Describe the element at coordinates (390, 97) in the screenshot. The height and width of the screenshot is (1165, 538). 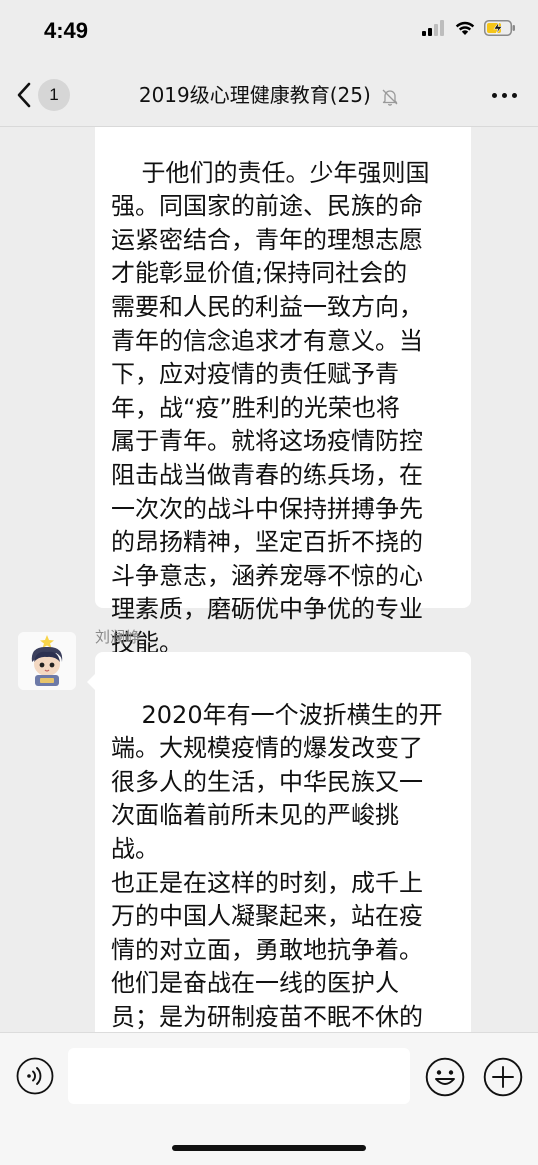
I see `bell-off-icon` at that location.